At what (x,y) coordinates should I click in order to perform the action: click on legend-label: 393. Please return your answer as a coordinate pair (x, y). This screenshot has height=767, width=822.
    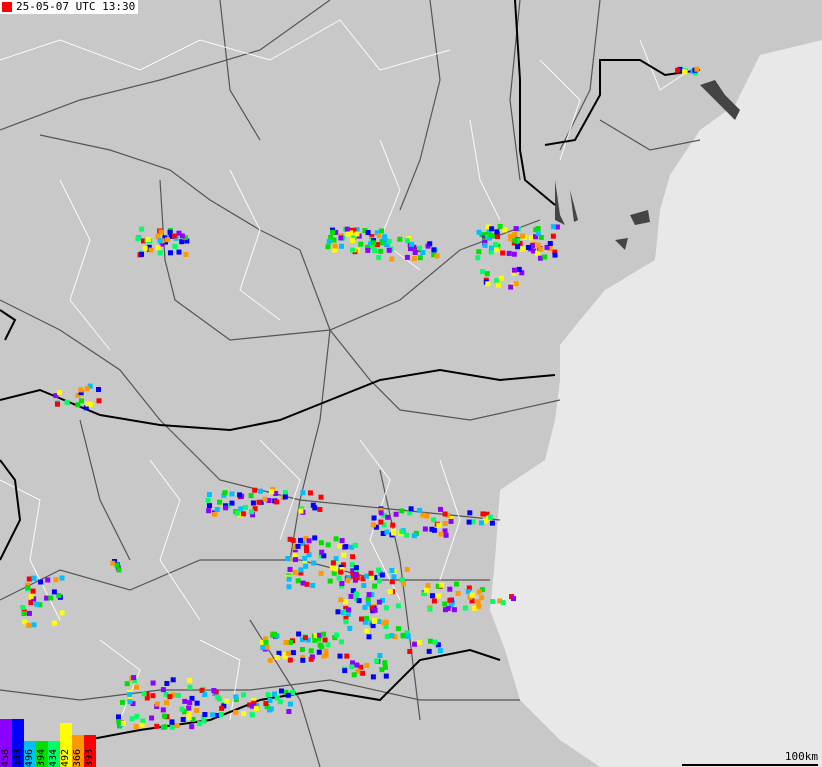
    Looking at the image, I should click on (89, 757).